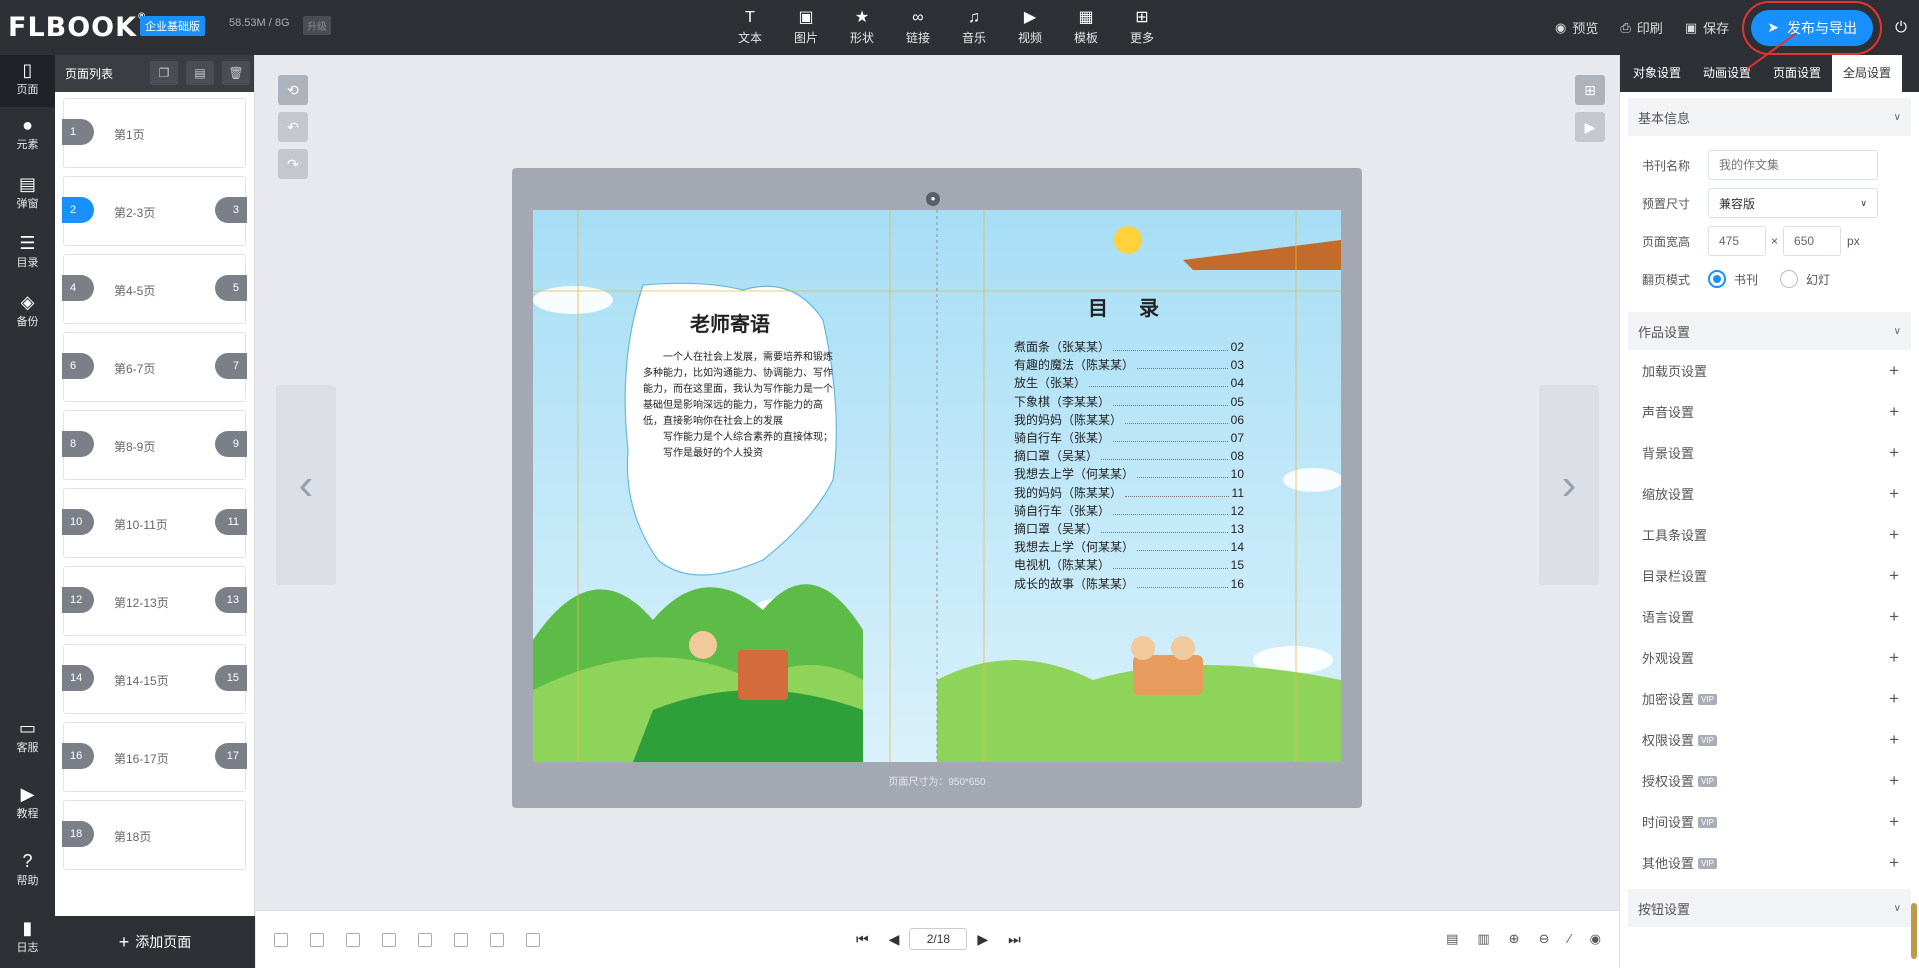 Image resolution: width=1919 pixels, height=968 pixels. I want to click on text-tool: T 文本, so click(750, 27).